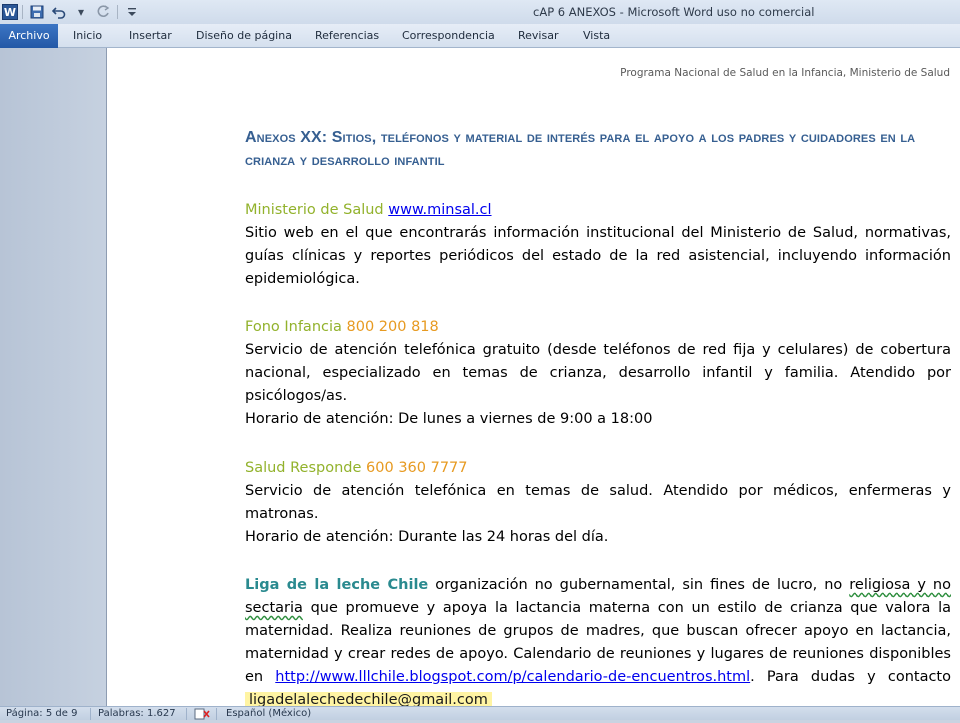 Image resolution: width=960 pixels, height=723 pixels. What do you see at coordinates (368, 699) in the screenshot?
I see `liga-email: ligadelalechedechile@gmail.com` at bounding box center [368, 699].